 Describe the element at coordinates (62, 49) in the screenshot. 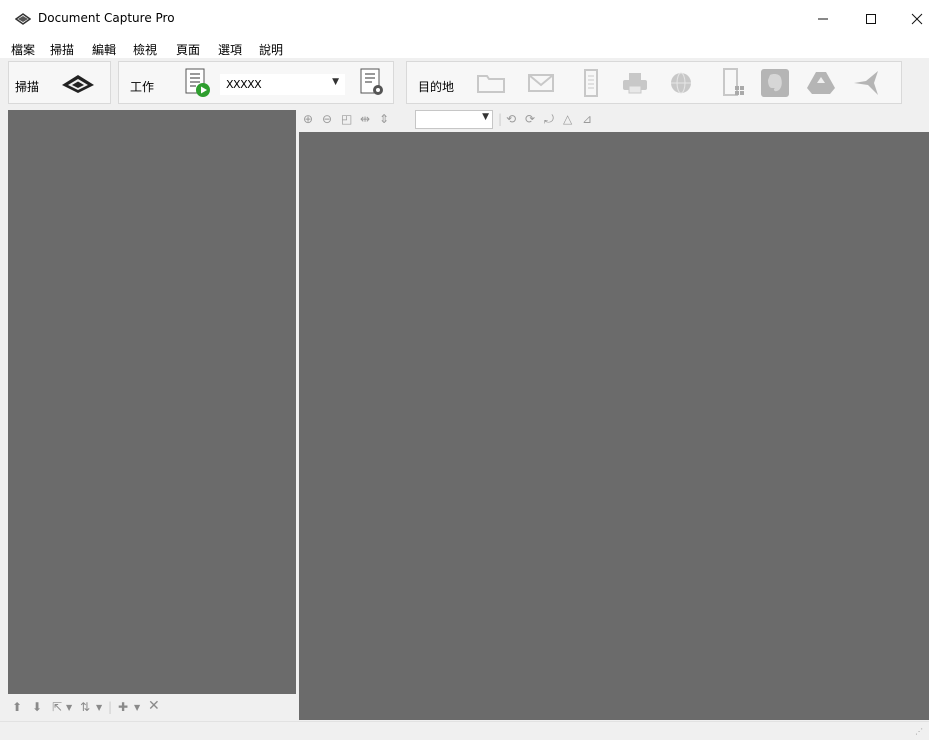

I see `menu-scan: 掃描` at that location.